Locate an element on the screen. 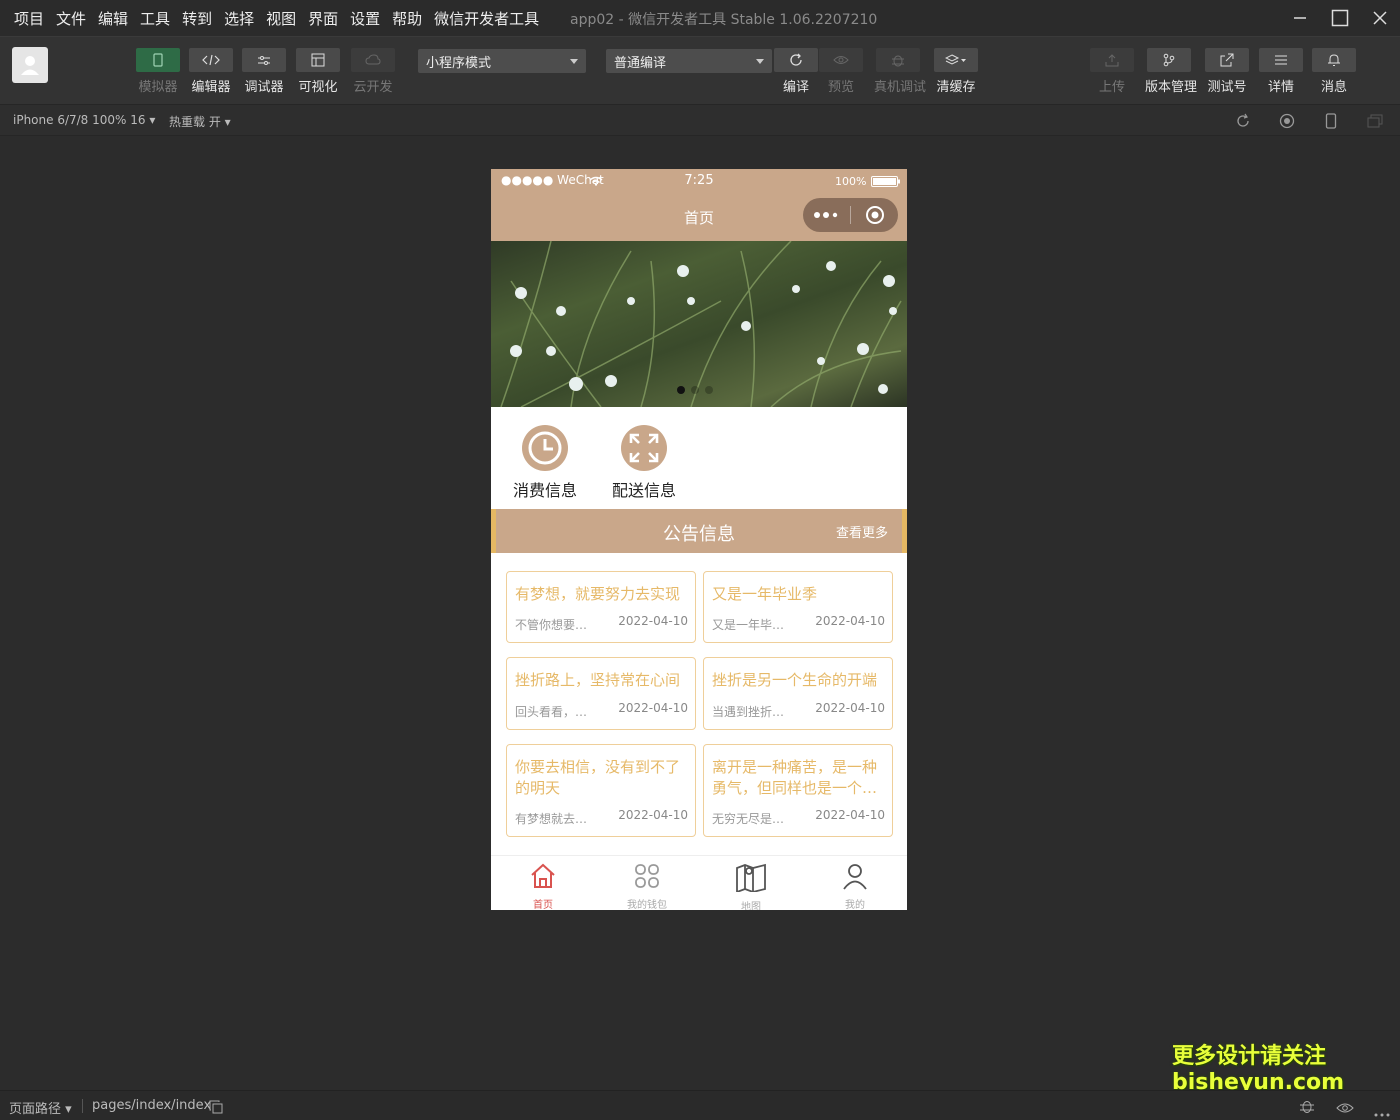 The height and width of the screenshot is (1120, 1400). menu-settings: 设置 is located at coordinates (365, 18).